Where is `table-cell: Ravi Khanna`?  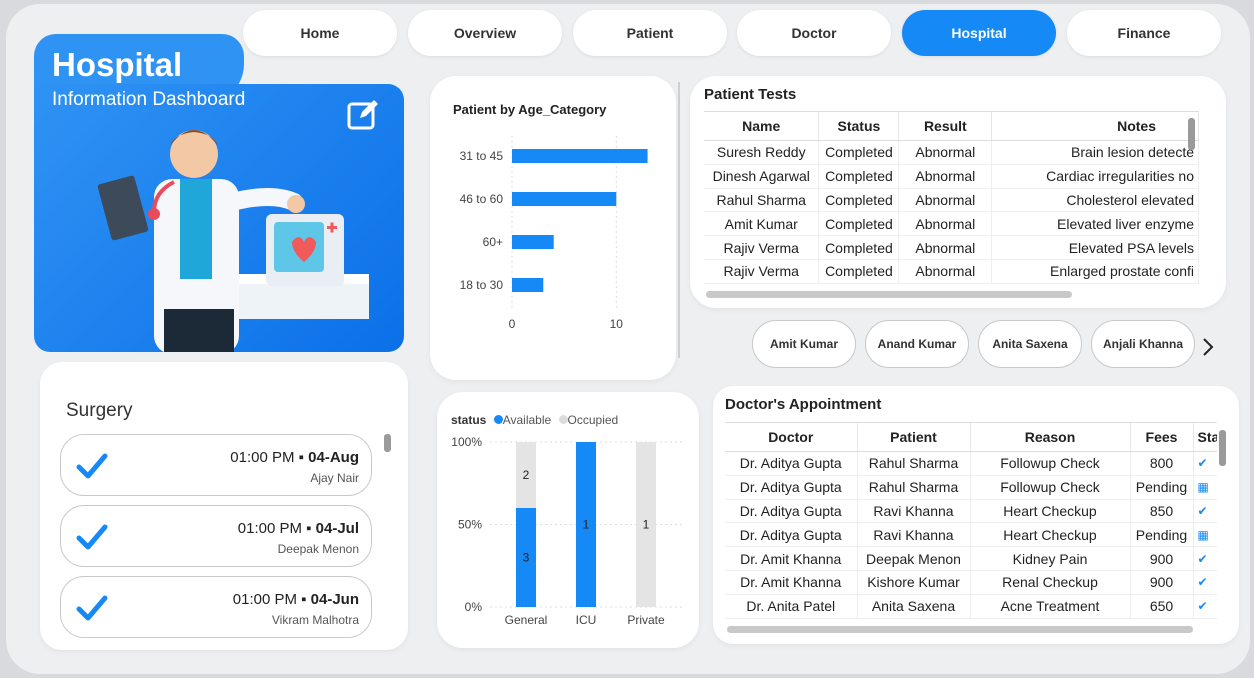 table-cell: Ravi Khanna is located at coordinates (914, 535).